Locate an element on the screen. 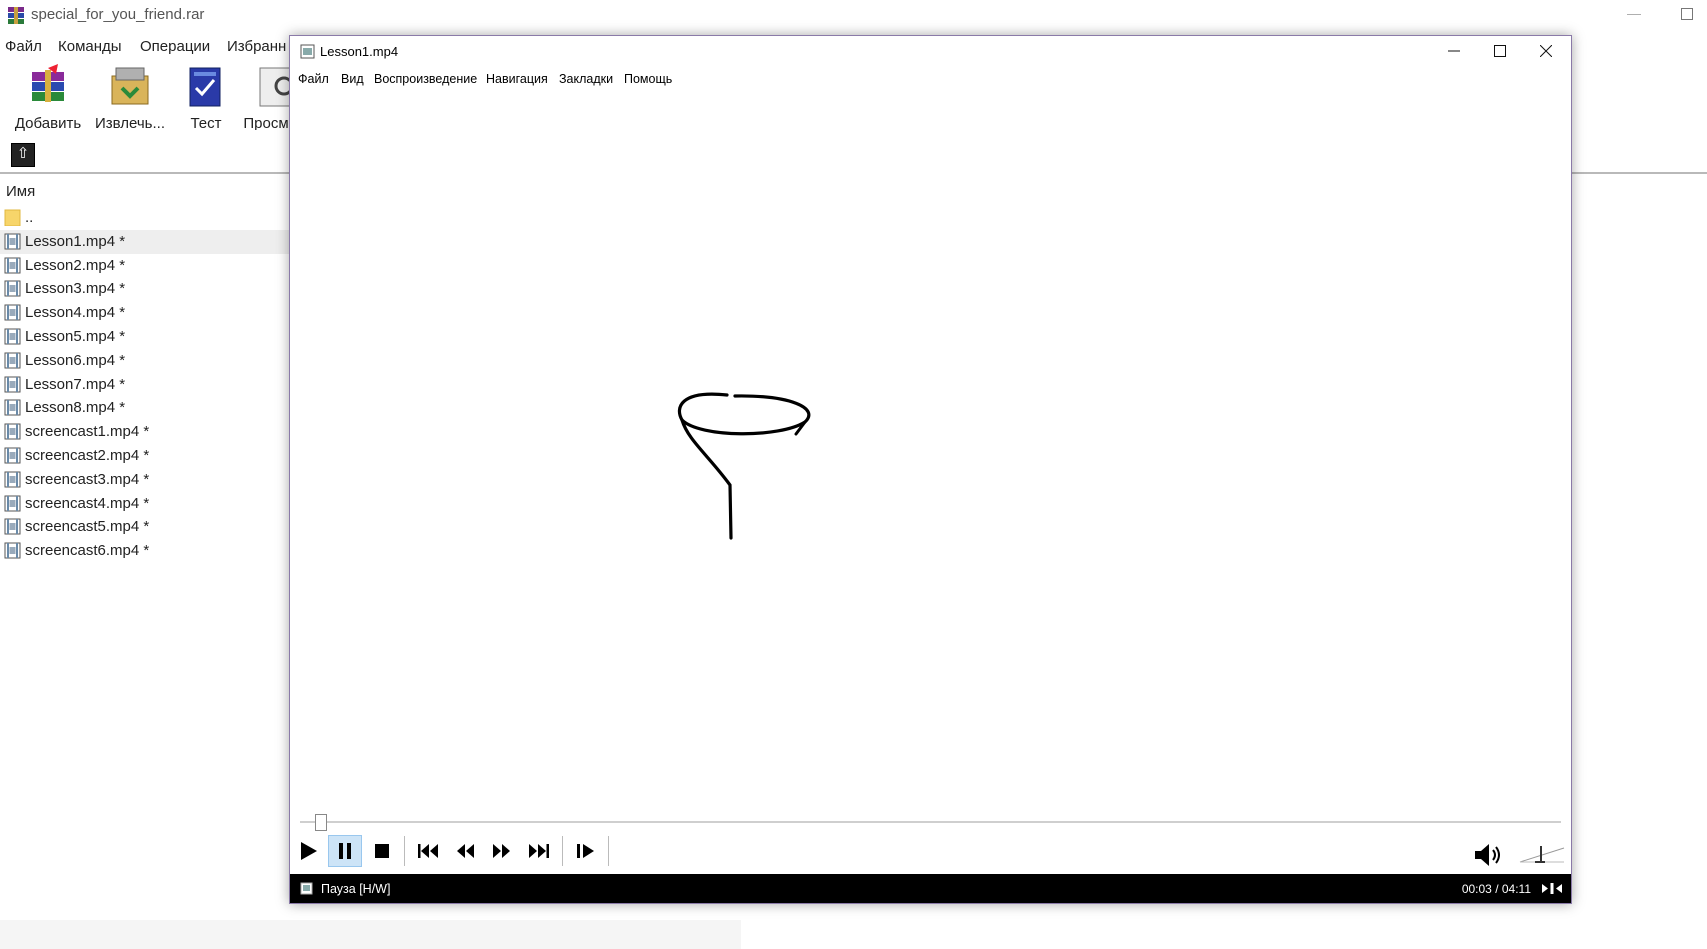 The width and height of the screenshot is (1707, 949). player-menu-help: Помощь is located at coordinates (648, 79).